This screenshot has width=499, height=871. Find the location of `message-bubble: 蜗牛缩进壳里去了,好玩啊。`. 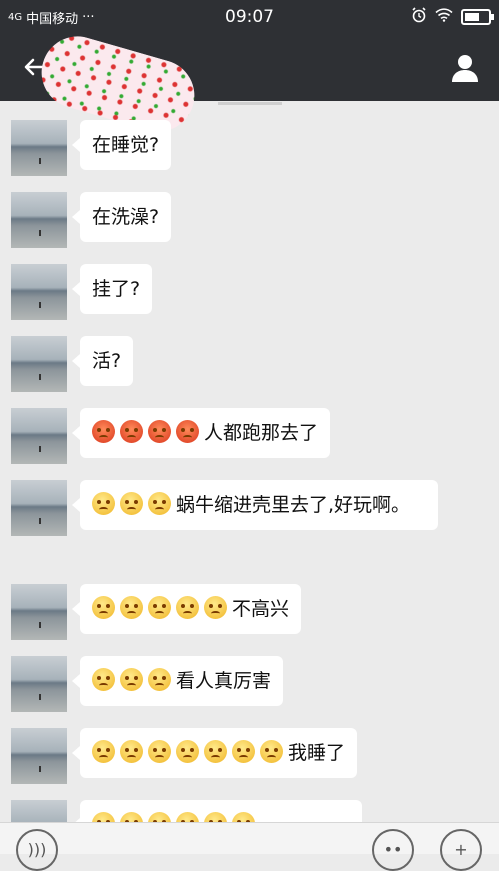

message-bubble: 蜗牛缩进壳里去了,好玩啊。 is located at coordinates (255, 505).